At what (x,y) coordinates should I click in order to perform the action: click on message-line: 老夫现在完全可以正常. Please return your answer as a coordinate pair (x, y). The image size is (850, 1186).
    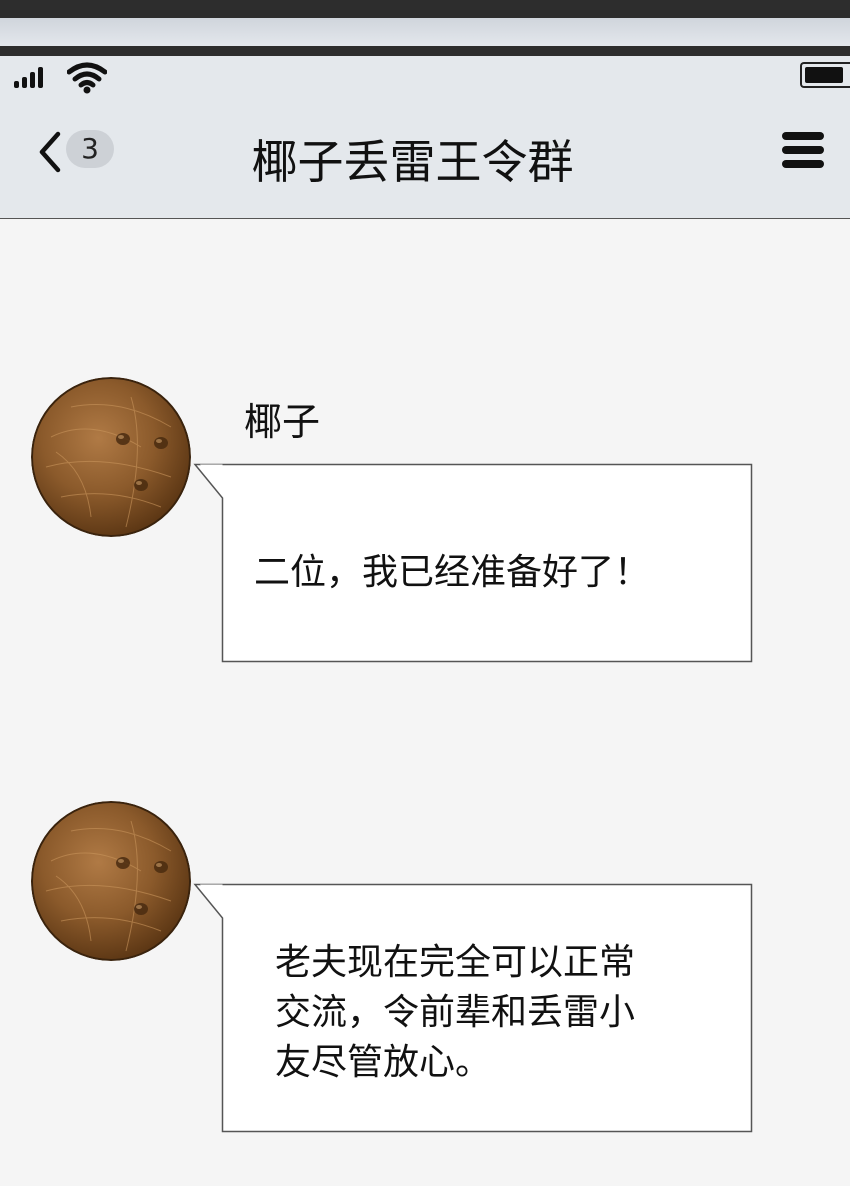
    Looking at the image, I should click on (455, 962).